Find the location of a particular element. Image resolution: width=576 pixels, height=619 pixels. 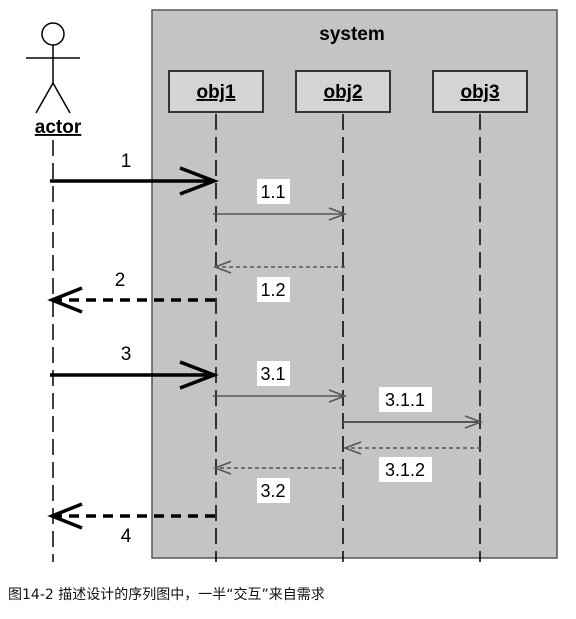

actor-label: actor is located at coordinates (58, 127).